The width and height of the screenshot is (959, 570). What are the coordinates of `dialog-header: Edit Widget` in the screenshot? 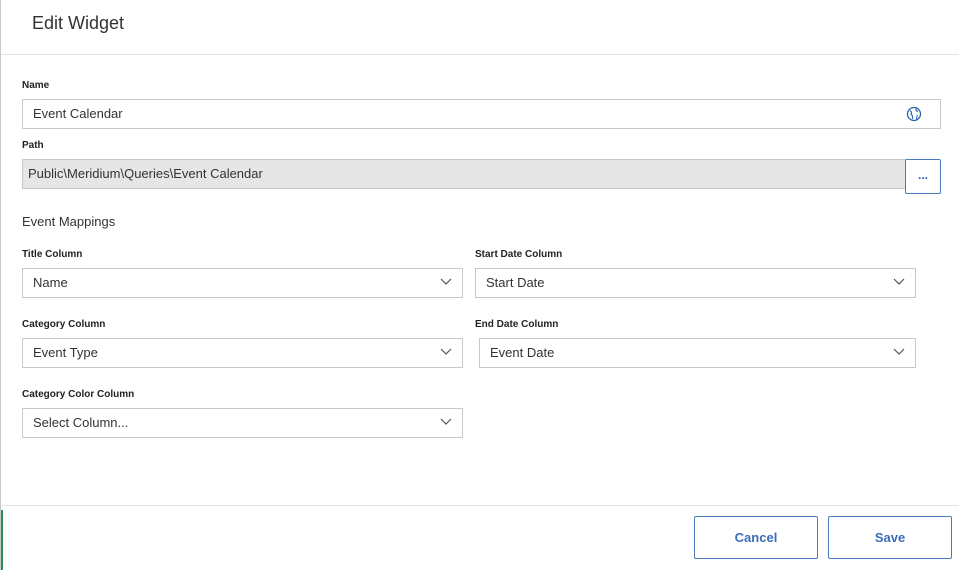 It's located at (480, 27).